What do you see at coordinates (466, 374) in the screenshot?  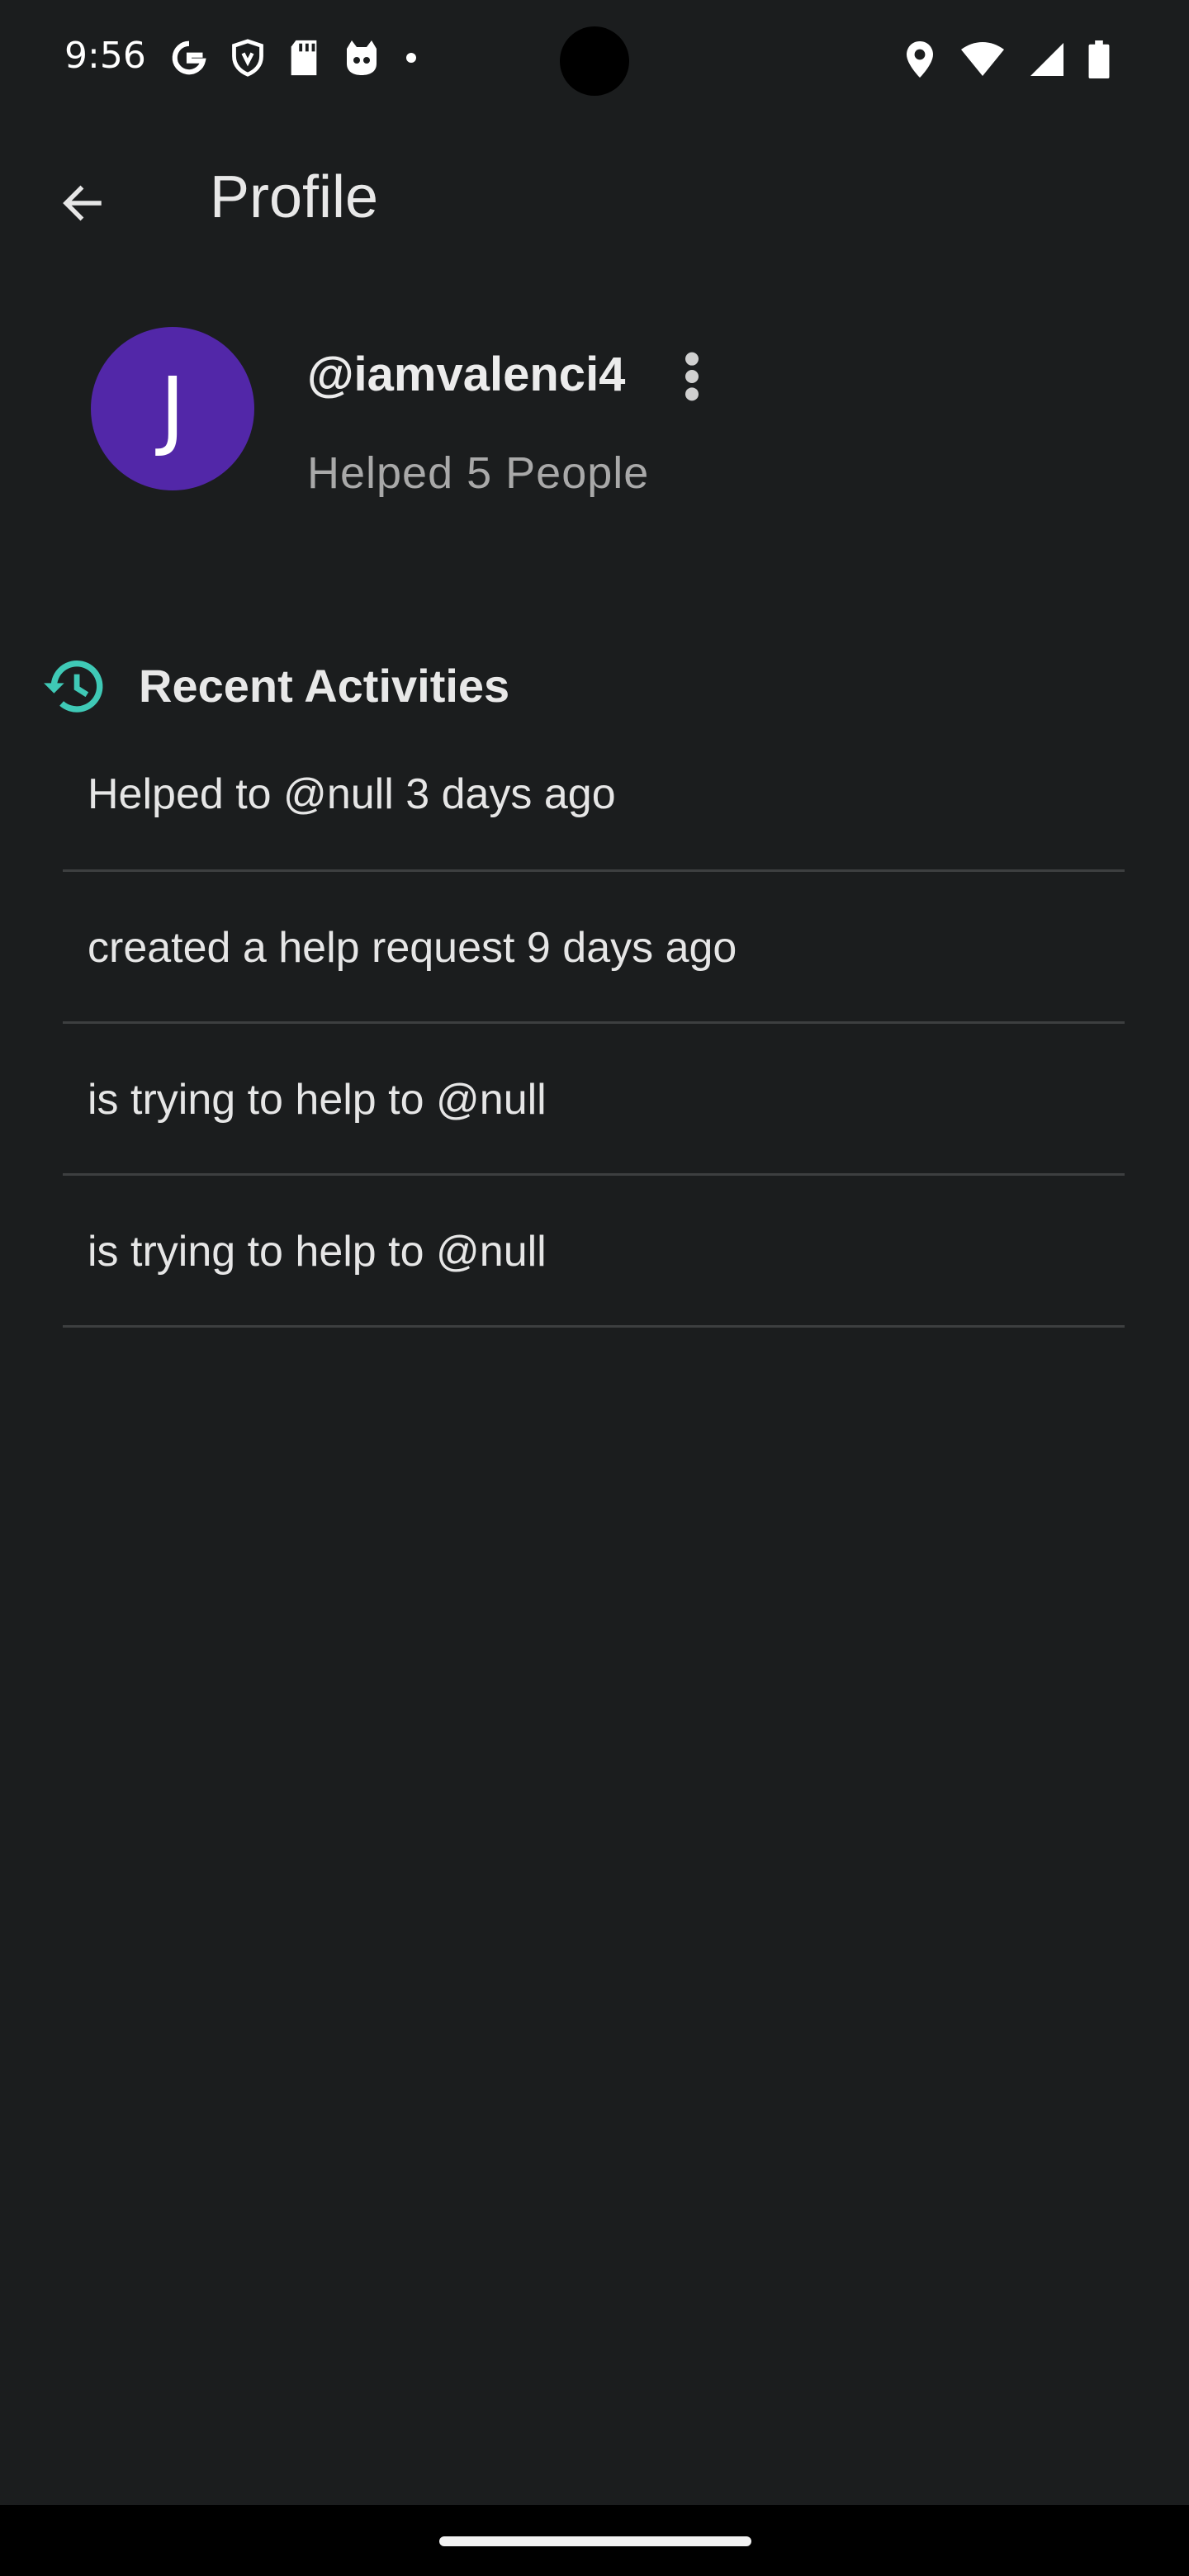 I see `username: @iamvalenci4` at bounding box center [466, 374].